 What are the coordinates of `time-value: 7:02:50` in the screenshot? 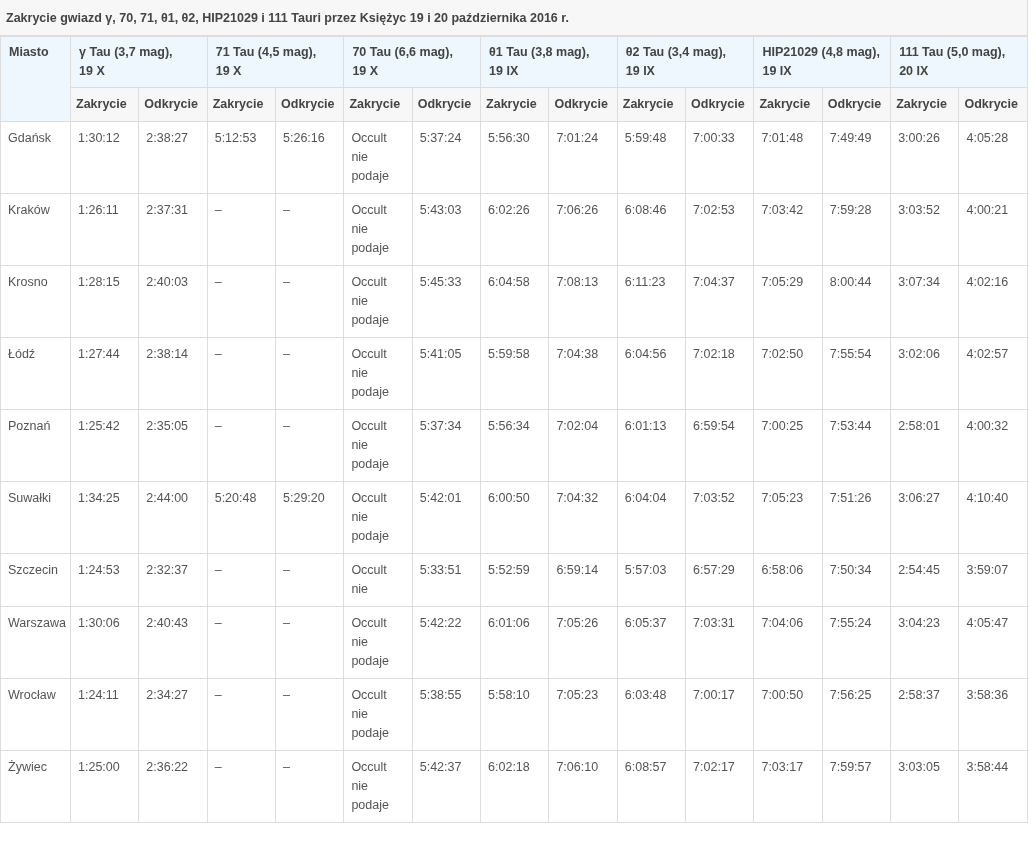 It's located at (782, 354).